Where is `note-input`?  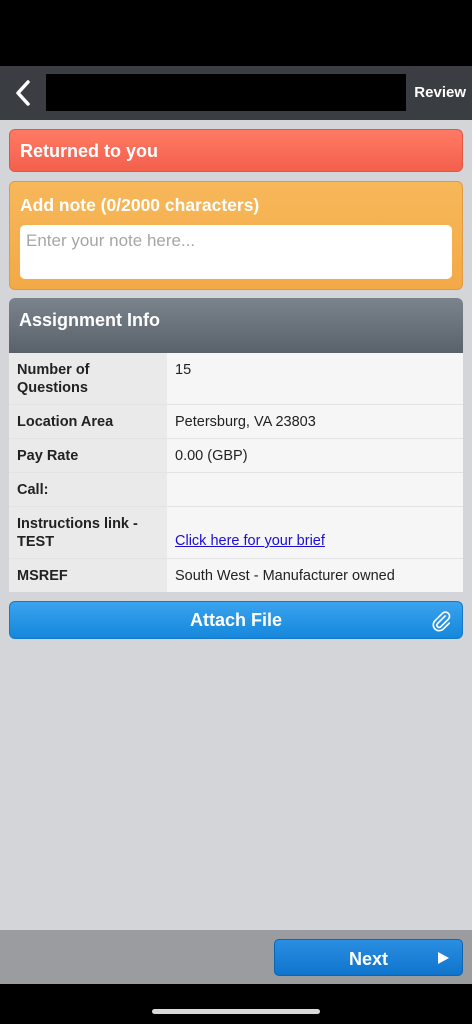
note-input is located at coordinates (236, 252).